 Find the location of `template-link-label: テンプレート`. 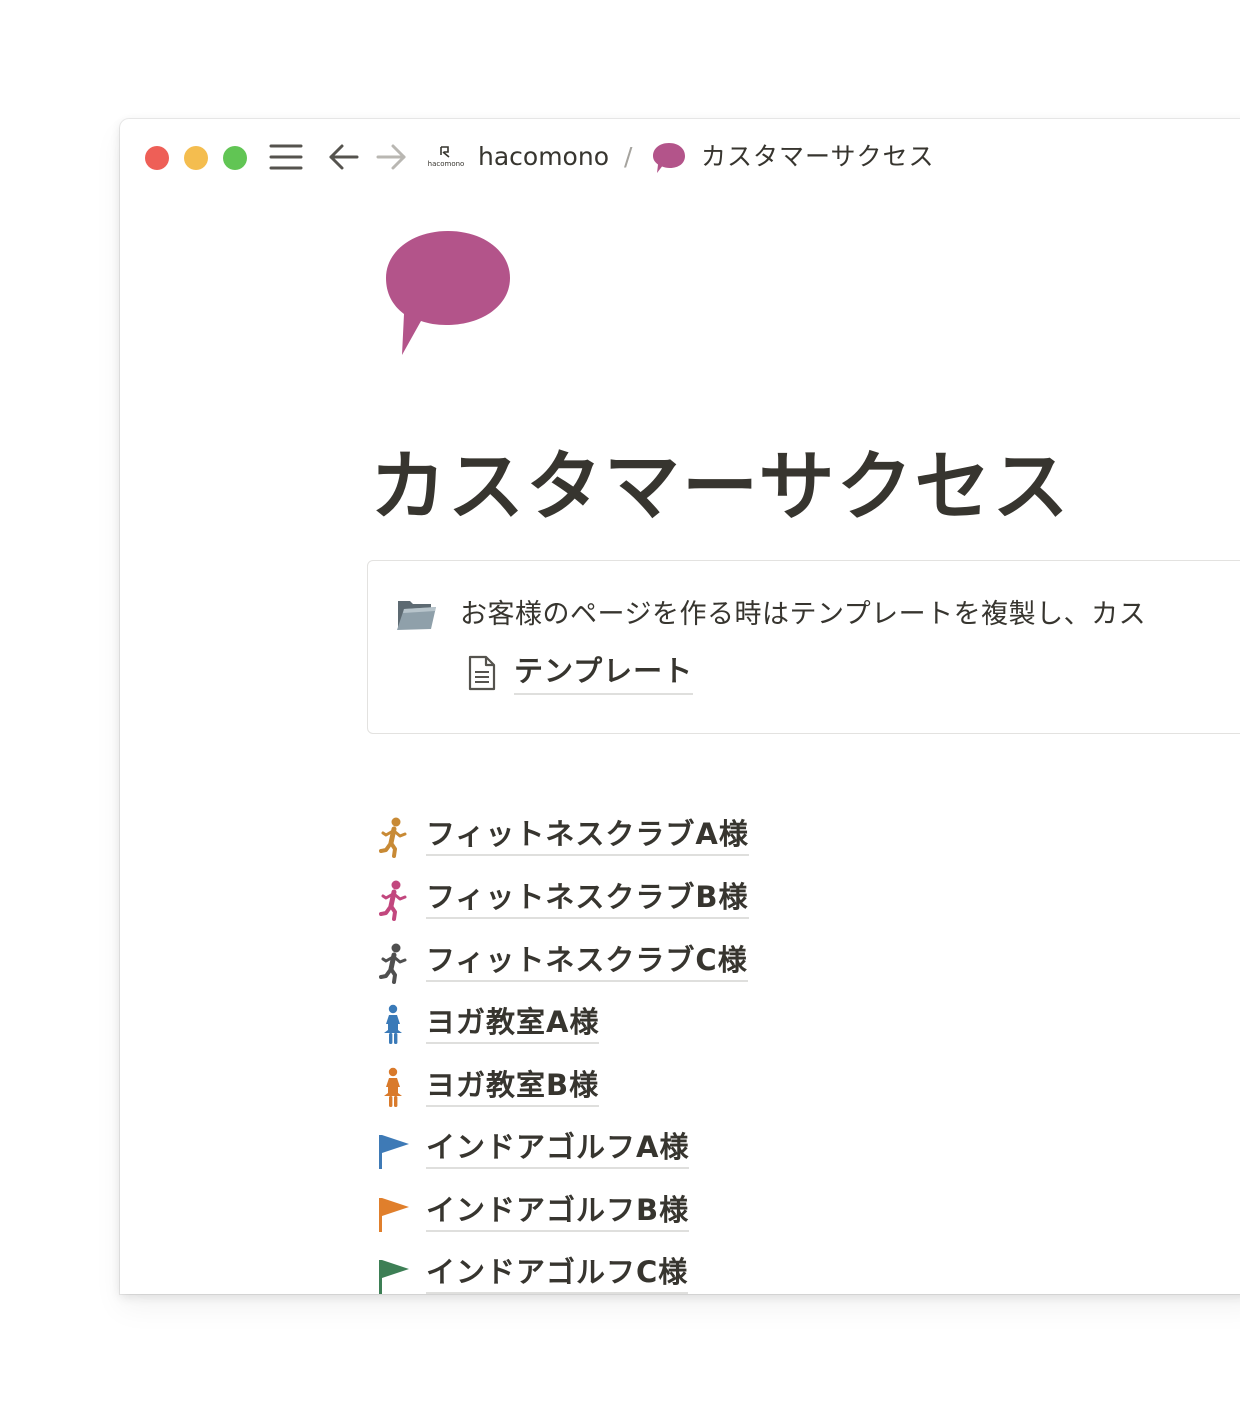

template-link-label: テンプレート is located at coordinates (604, 673).